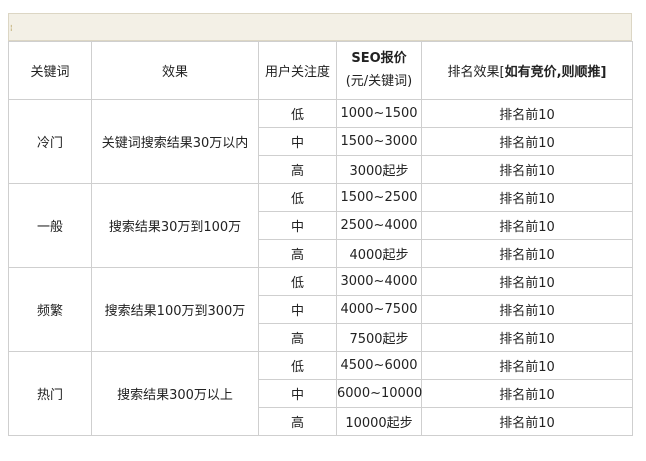 The width and height of the screenshot is (646, 461). Describe the element at coordinates (50, 70) in the screenshot. I see `header-keyword: 关键词` at that location.